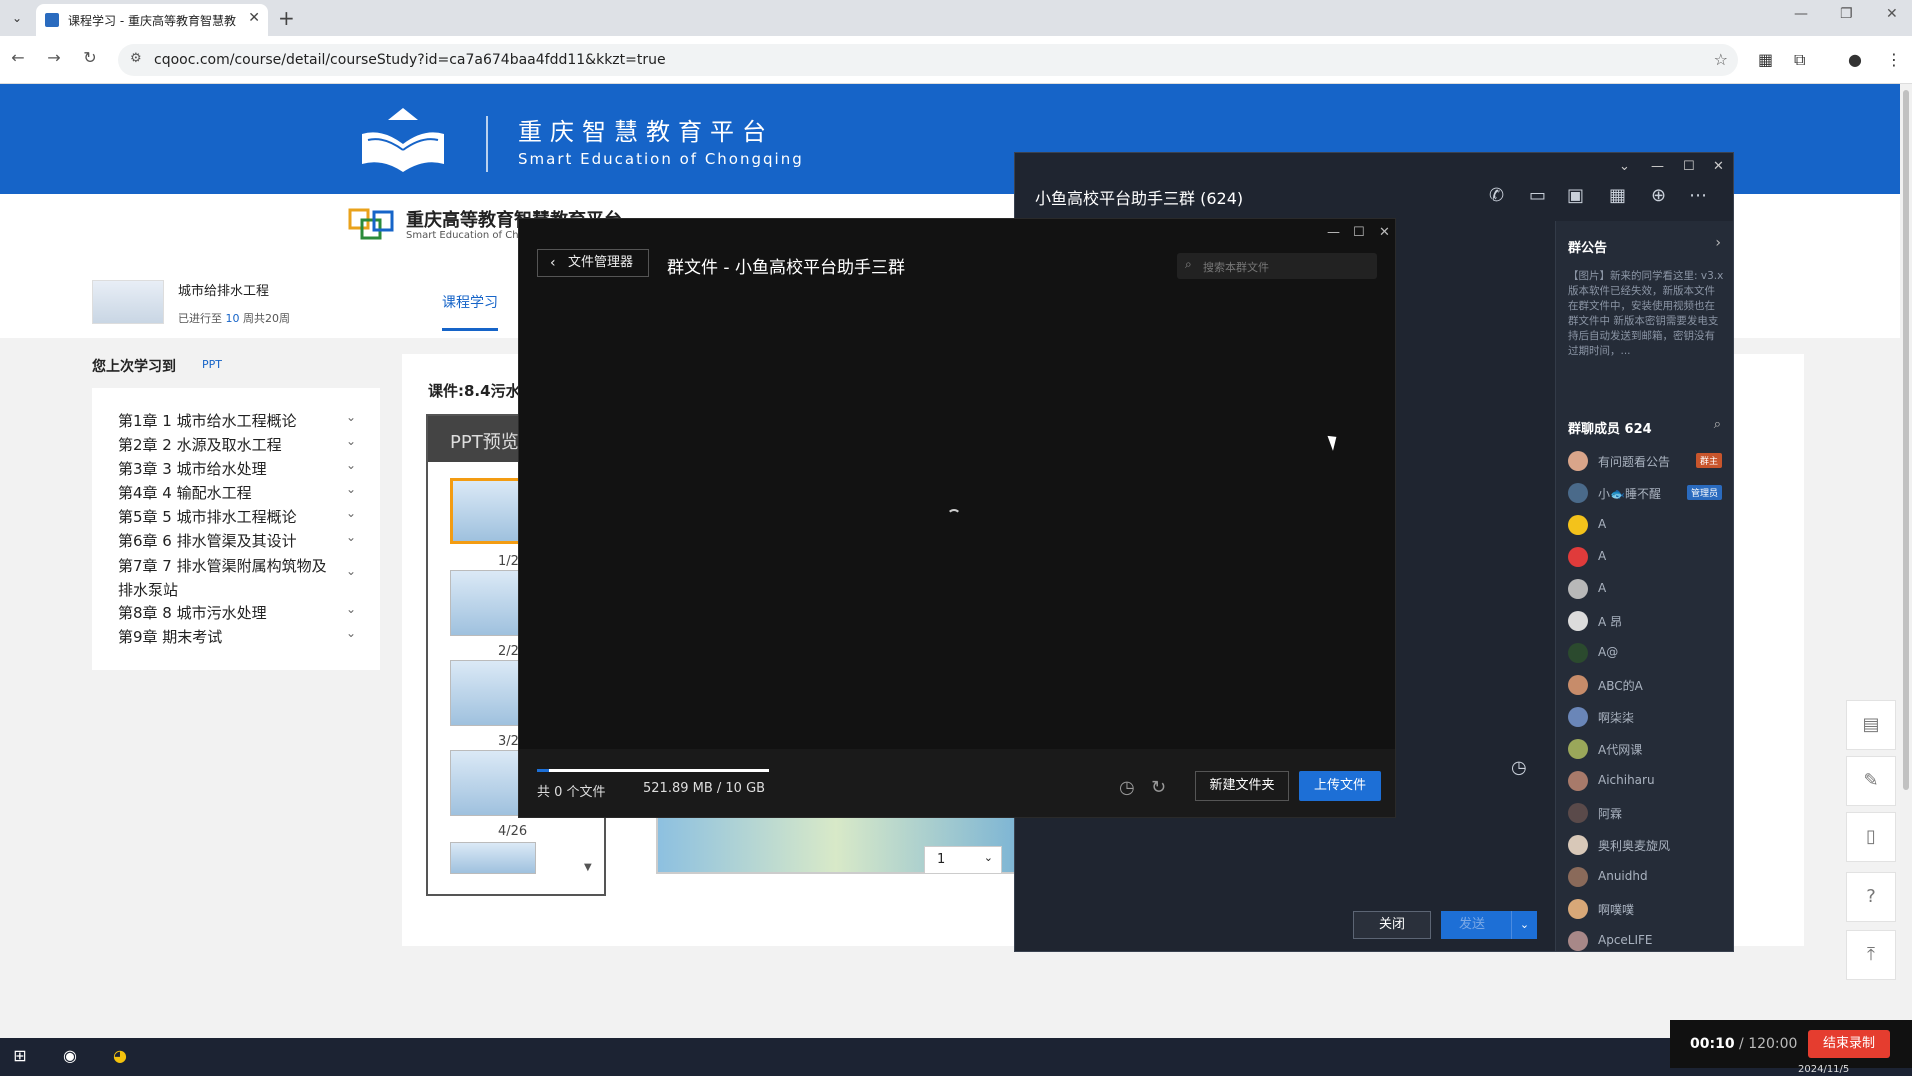 The height and width of the screenshot is (1076, 1912). Describe the element at coordinates (1718, 243) in the screenshot. I see `chevron-right-icon: ›` at that location.